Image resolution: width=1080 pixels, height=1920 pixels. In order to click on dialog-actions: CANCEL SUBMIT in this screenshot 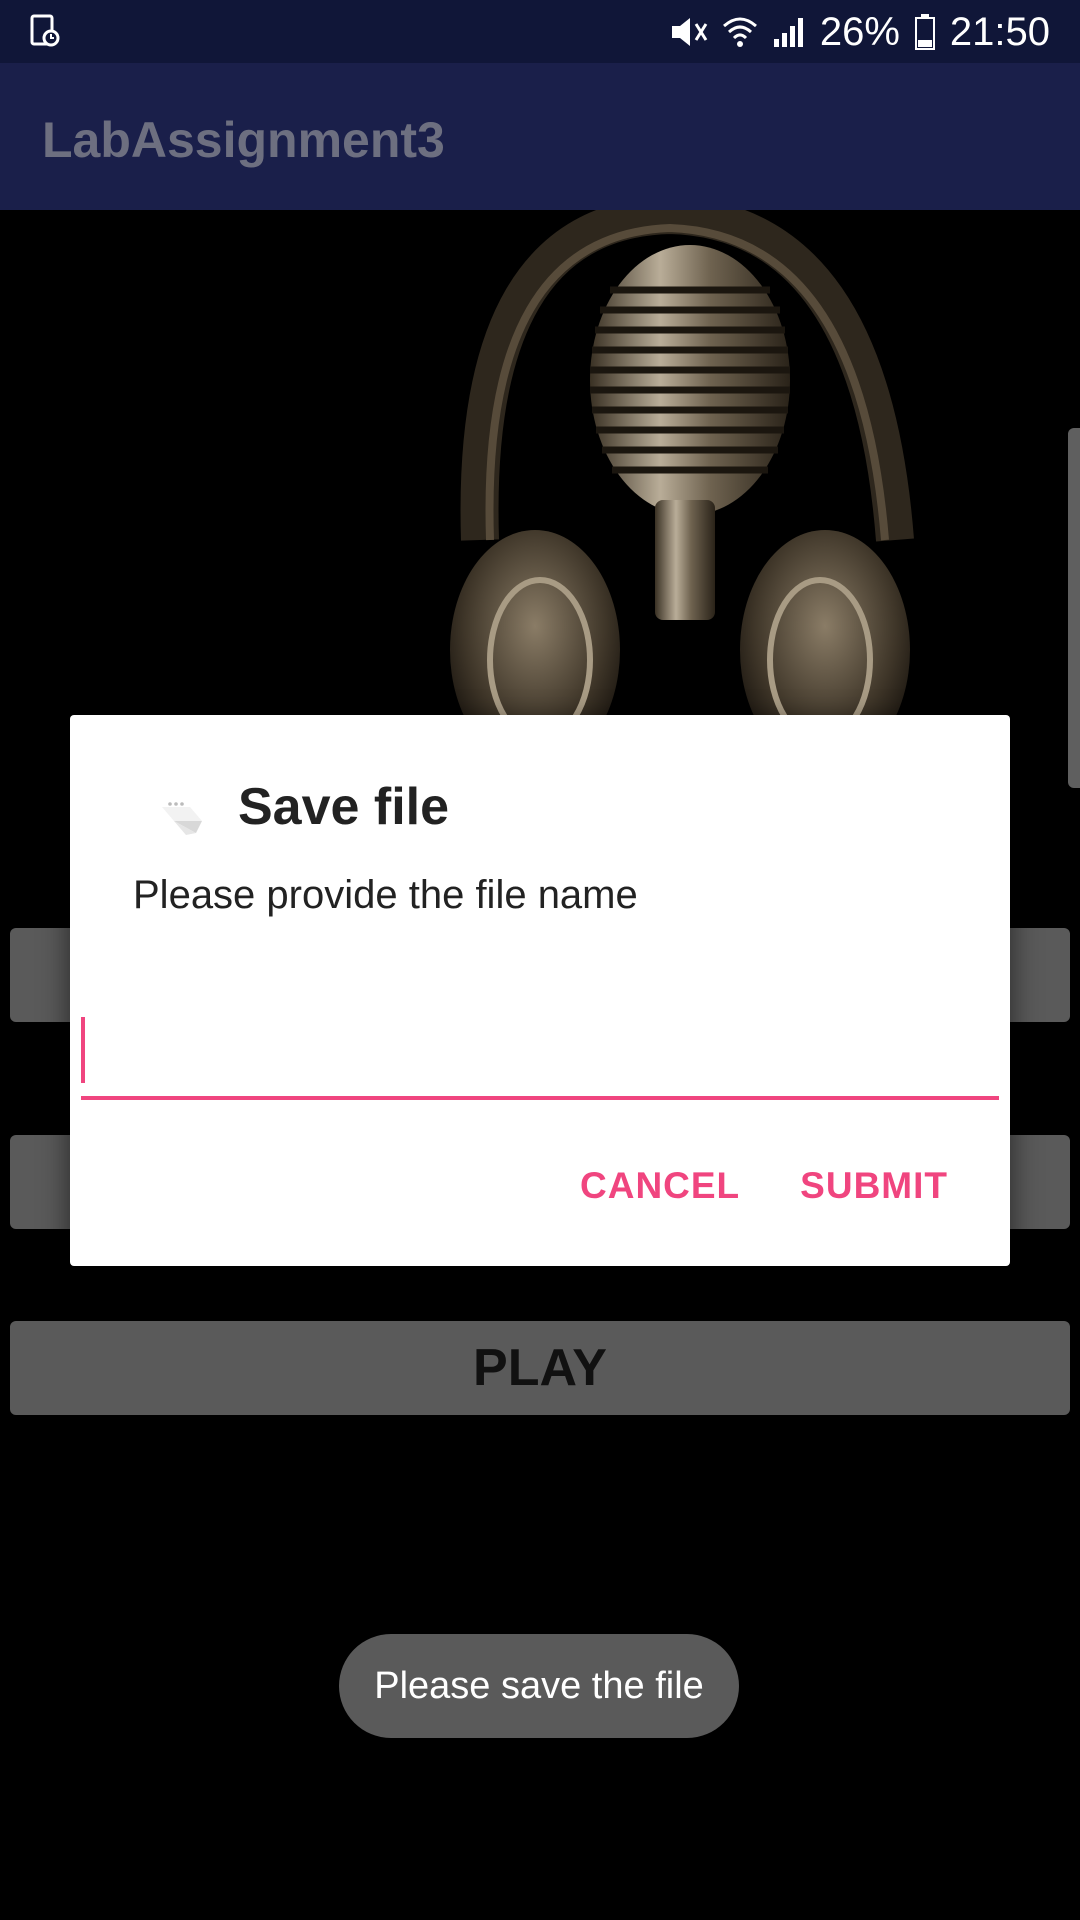, I will do `click(764, 1186)`.